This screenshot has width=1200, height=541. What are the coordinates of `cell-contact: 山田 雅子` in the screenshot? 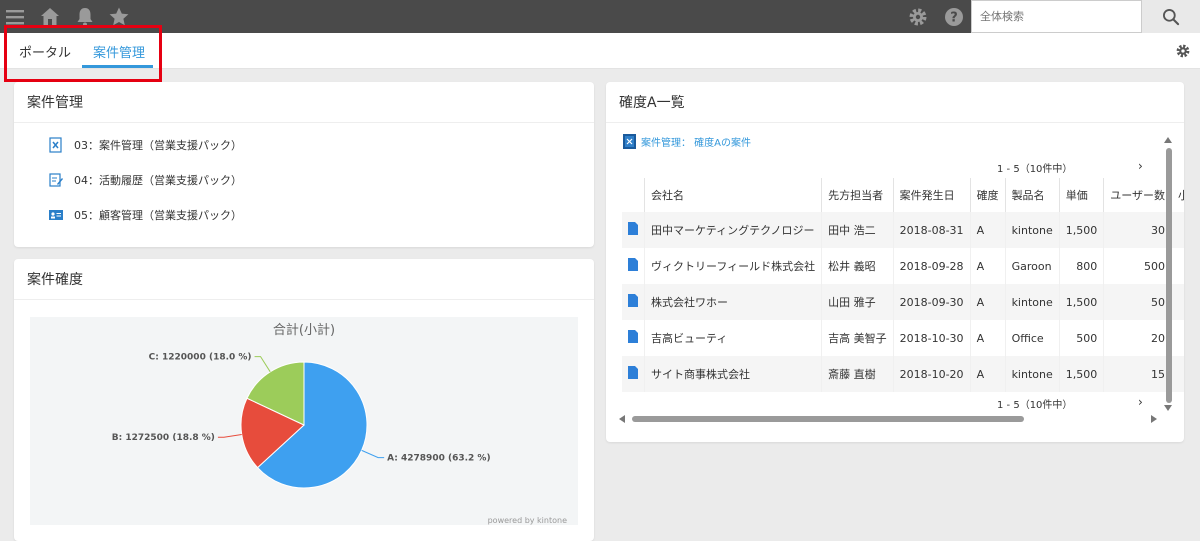 It's located at (857, 302).